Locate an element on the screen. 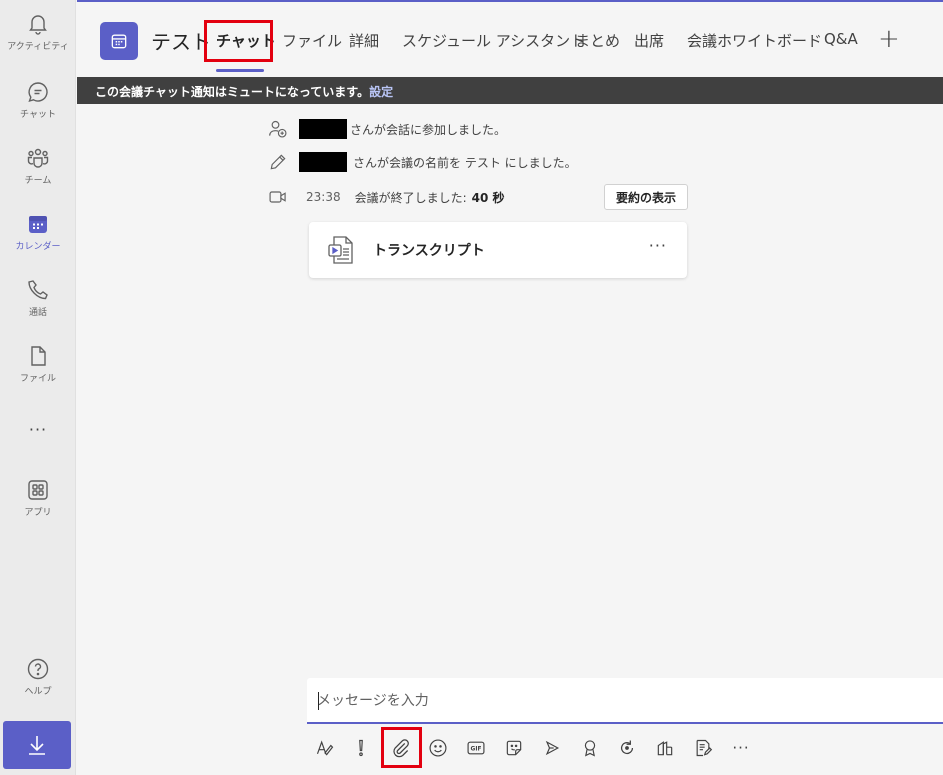 The width and height of the screenshot is (943, 775). gif-button: GIF is located at coordinates (476, 748).